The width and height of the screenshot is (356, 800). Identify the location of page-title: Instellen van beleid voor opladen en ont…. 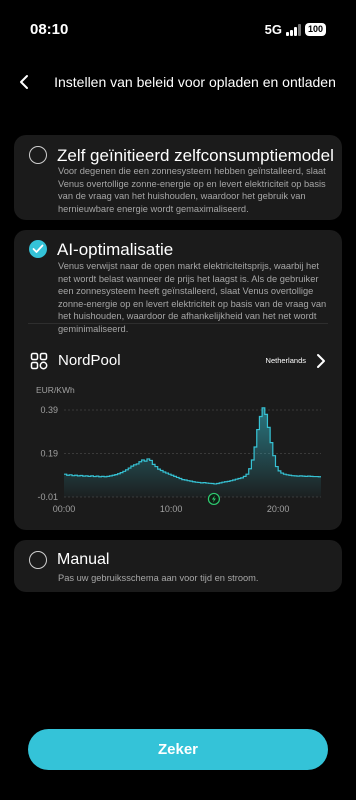
(195, 82).